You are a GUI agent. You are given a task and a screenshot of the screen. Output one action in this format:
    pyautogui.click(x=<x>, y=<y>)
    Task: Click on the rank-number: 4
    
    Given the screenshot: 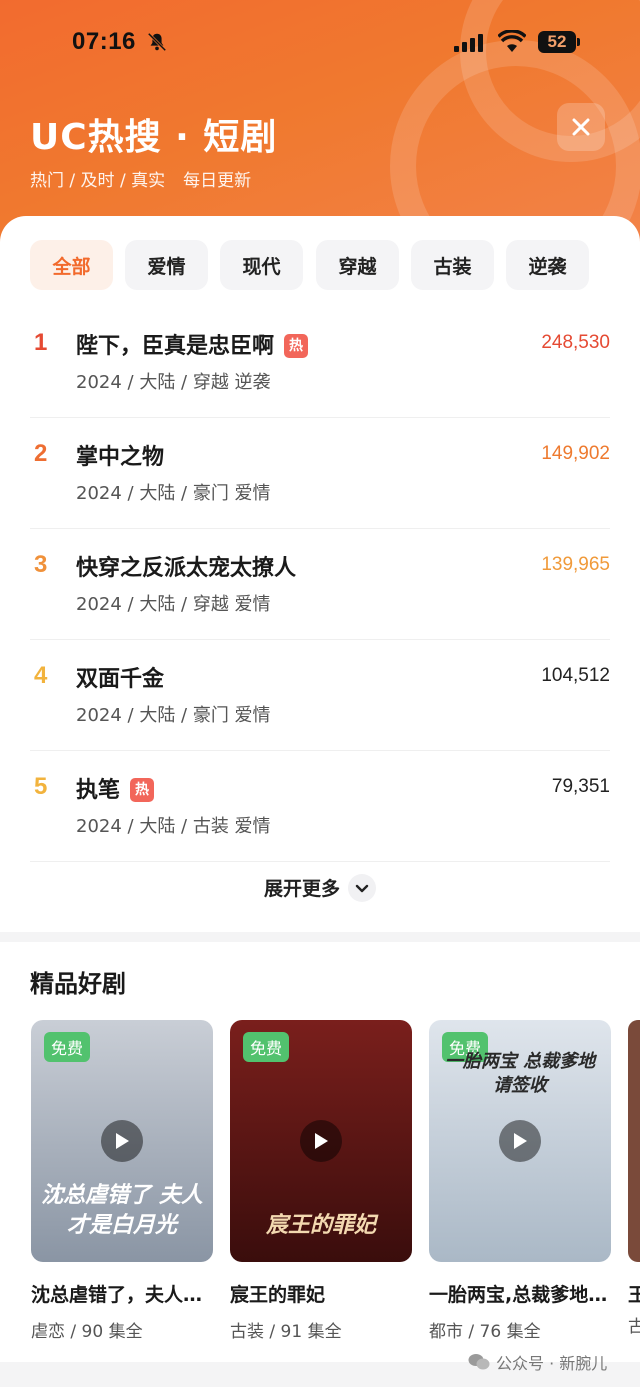 What is the action you would take?
    pyautogui.click(x=41, y=675)
    